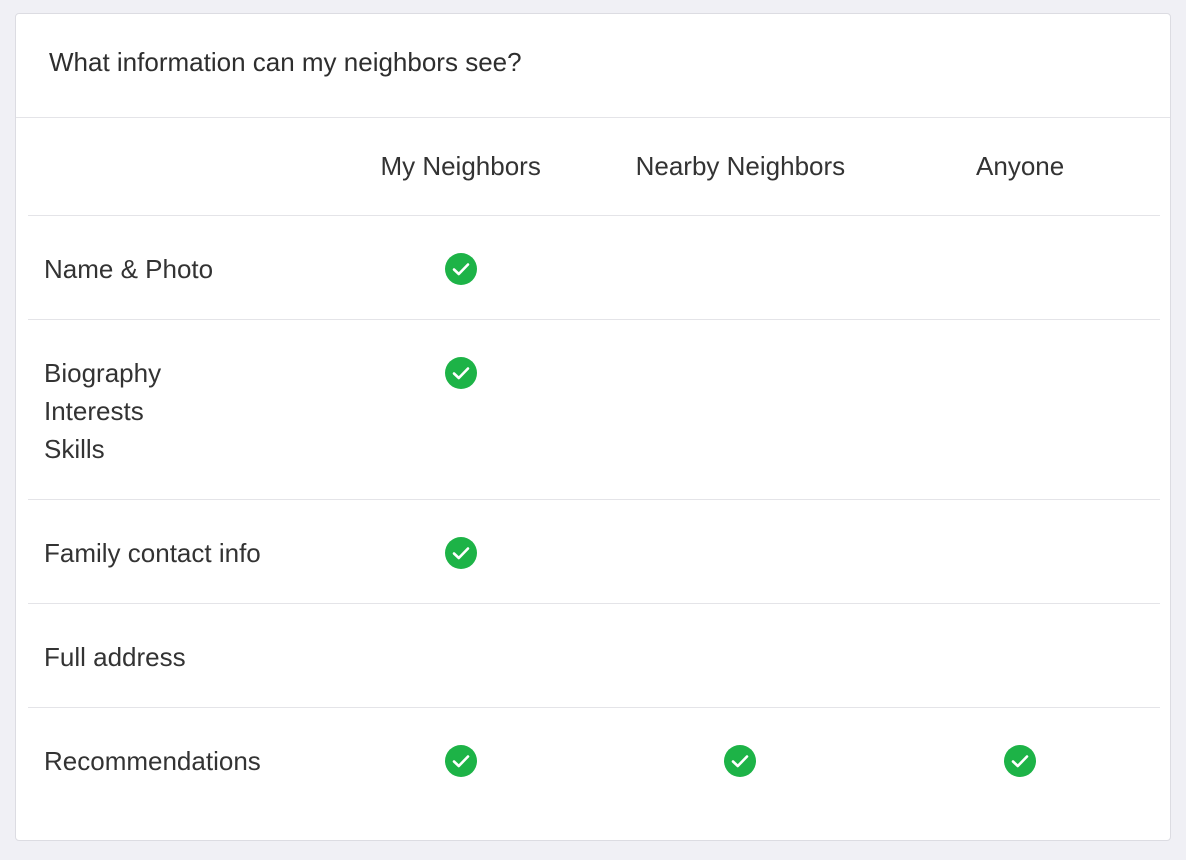 This screenshot has height=860, width=1186. I want to click on column-header-my-neighbors: My Neighbors, so click(461, 166).